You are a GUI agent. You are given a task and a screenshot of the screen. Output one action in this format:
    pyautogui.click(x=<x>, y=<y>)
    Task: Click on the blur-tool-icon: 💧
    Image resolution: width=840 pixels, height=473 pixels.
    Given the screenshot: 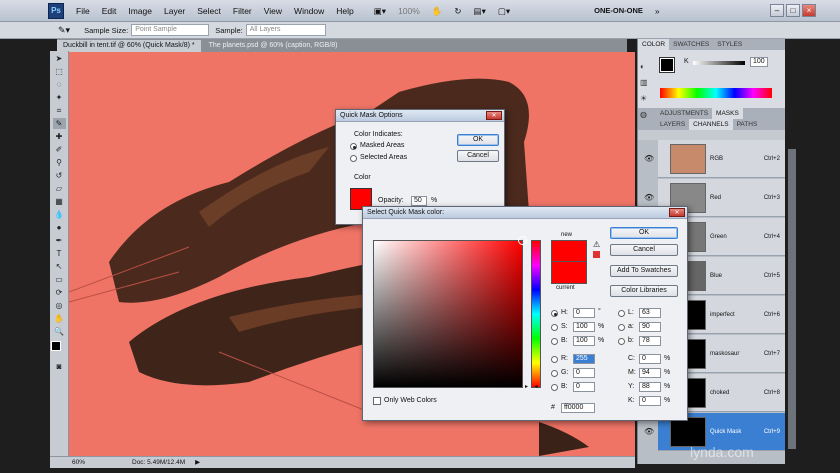 What is the action you would take?
    pyautogui.click(x=59, y=214)
    